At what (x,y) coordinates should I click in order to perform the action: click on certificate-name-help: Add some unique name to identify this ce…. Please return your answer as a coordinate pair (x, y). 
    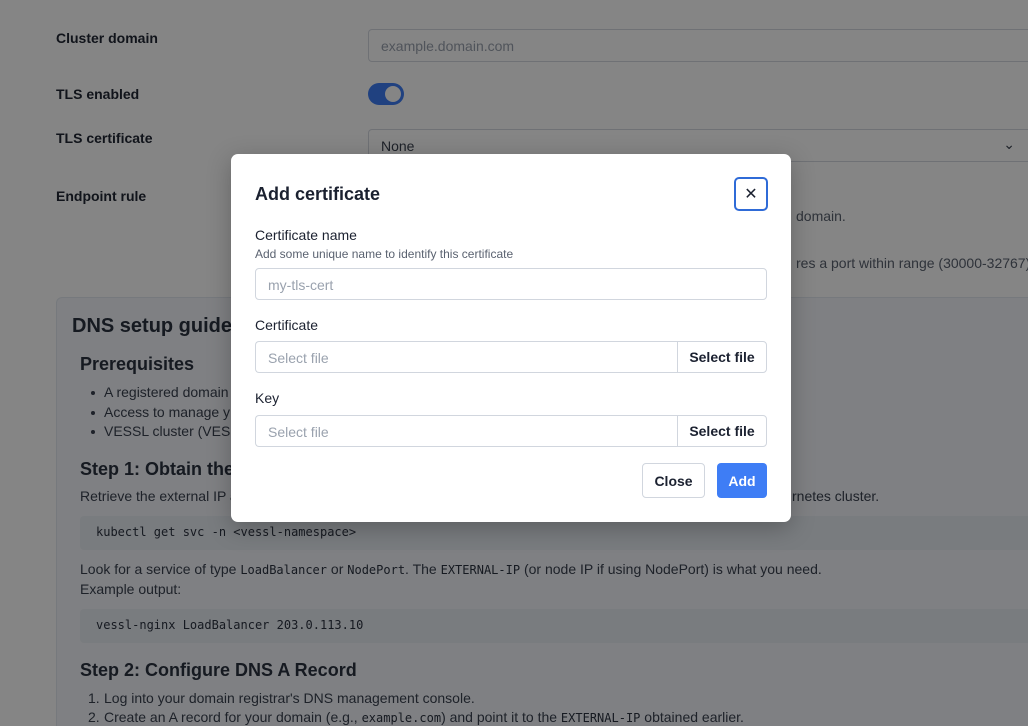
    Looking at the image, I should click on (384, 254).